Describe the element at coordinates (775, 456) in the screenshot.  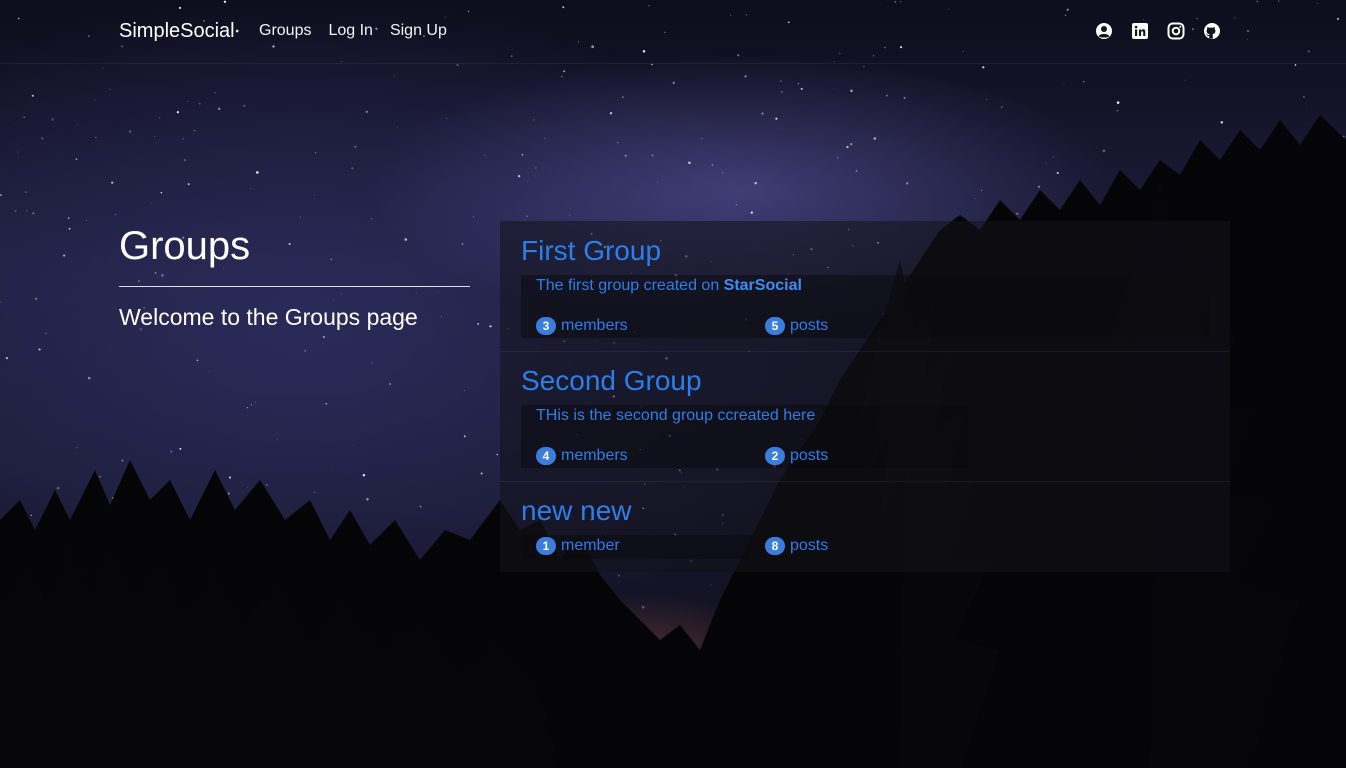
I see `posts-count-badge: 2` at that location.